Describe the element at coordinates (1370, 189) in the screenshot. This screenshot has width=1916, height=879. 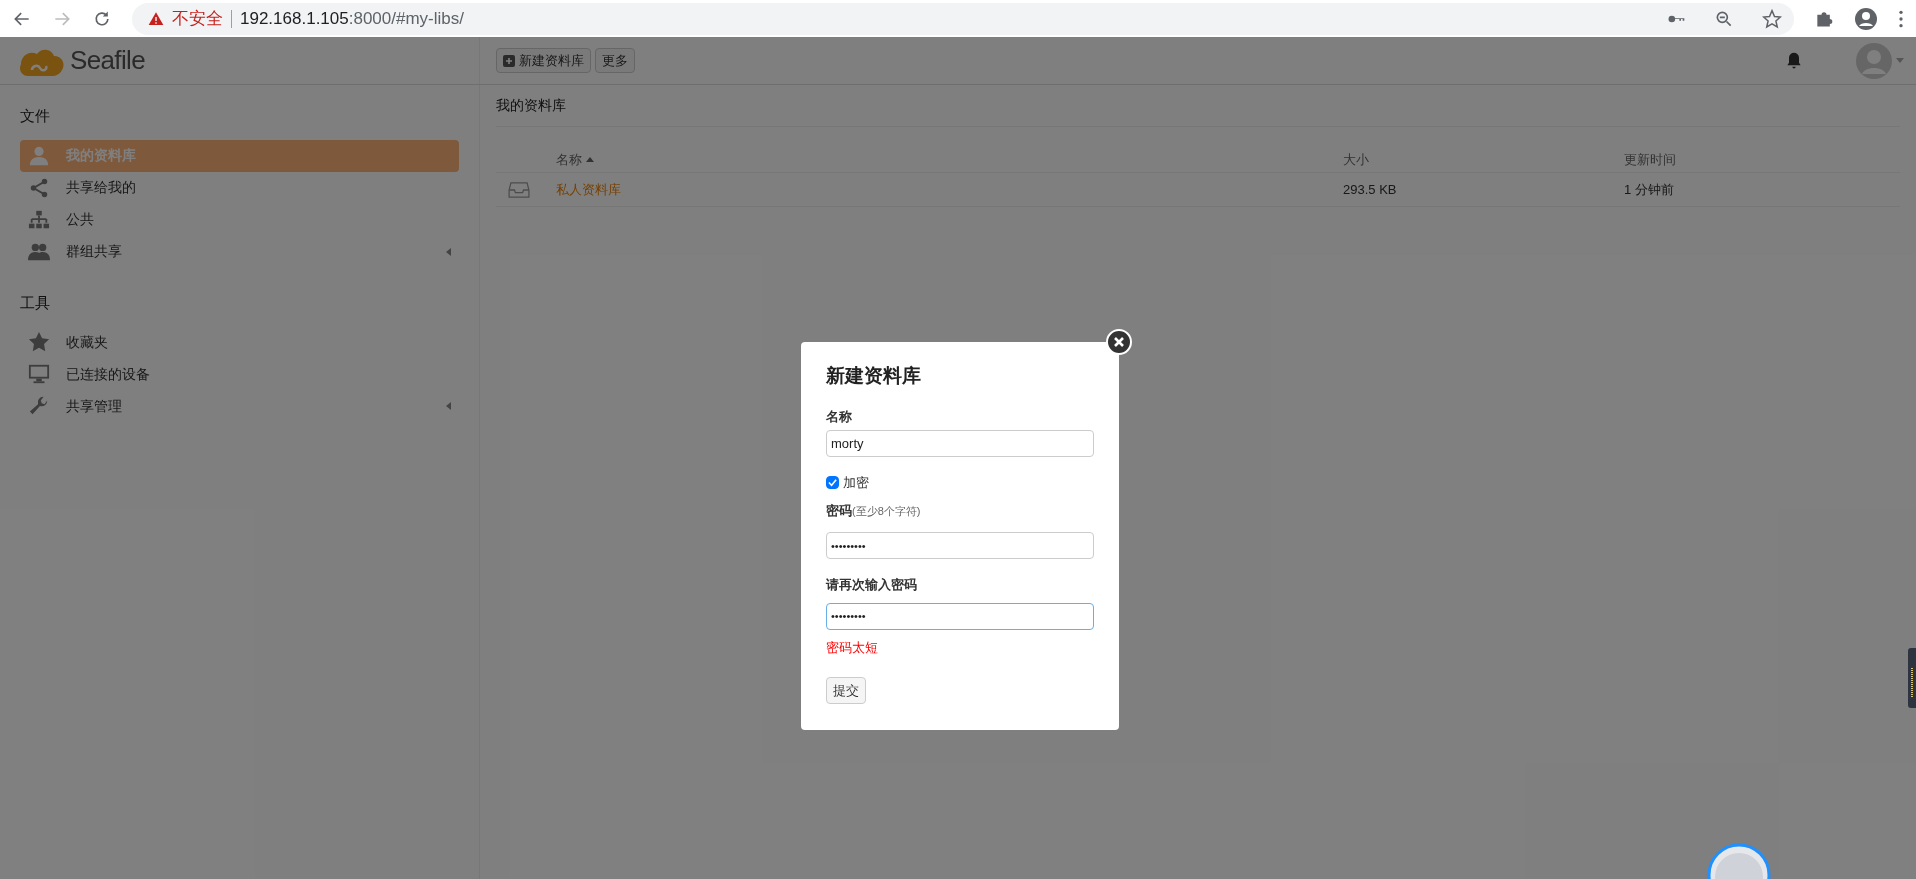
I see `table-cell-text: 293.5 KB` at that location.